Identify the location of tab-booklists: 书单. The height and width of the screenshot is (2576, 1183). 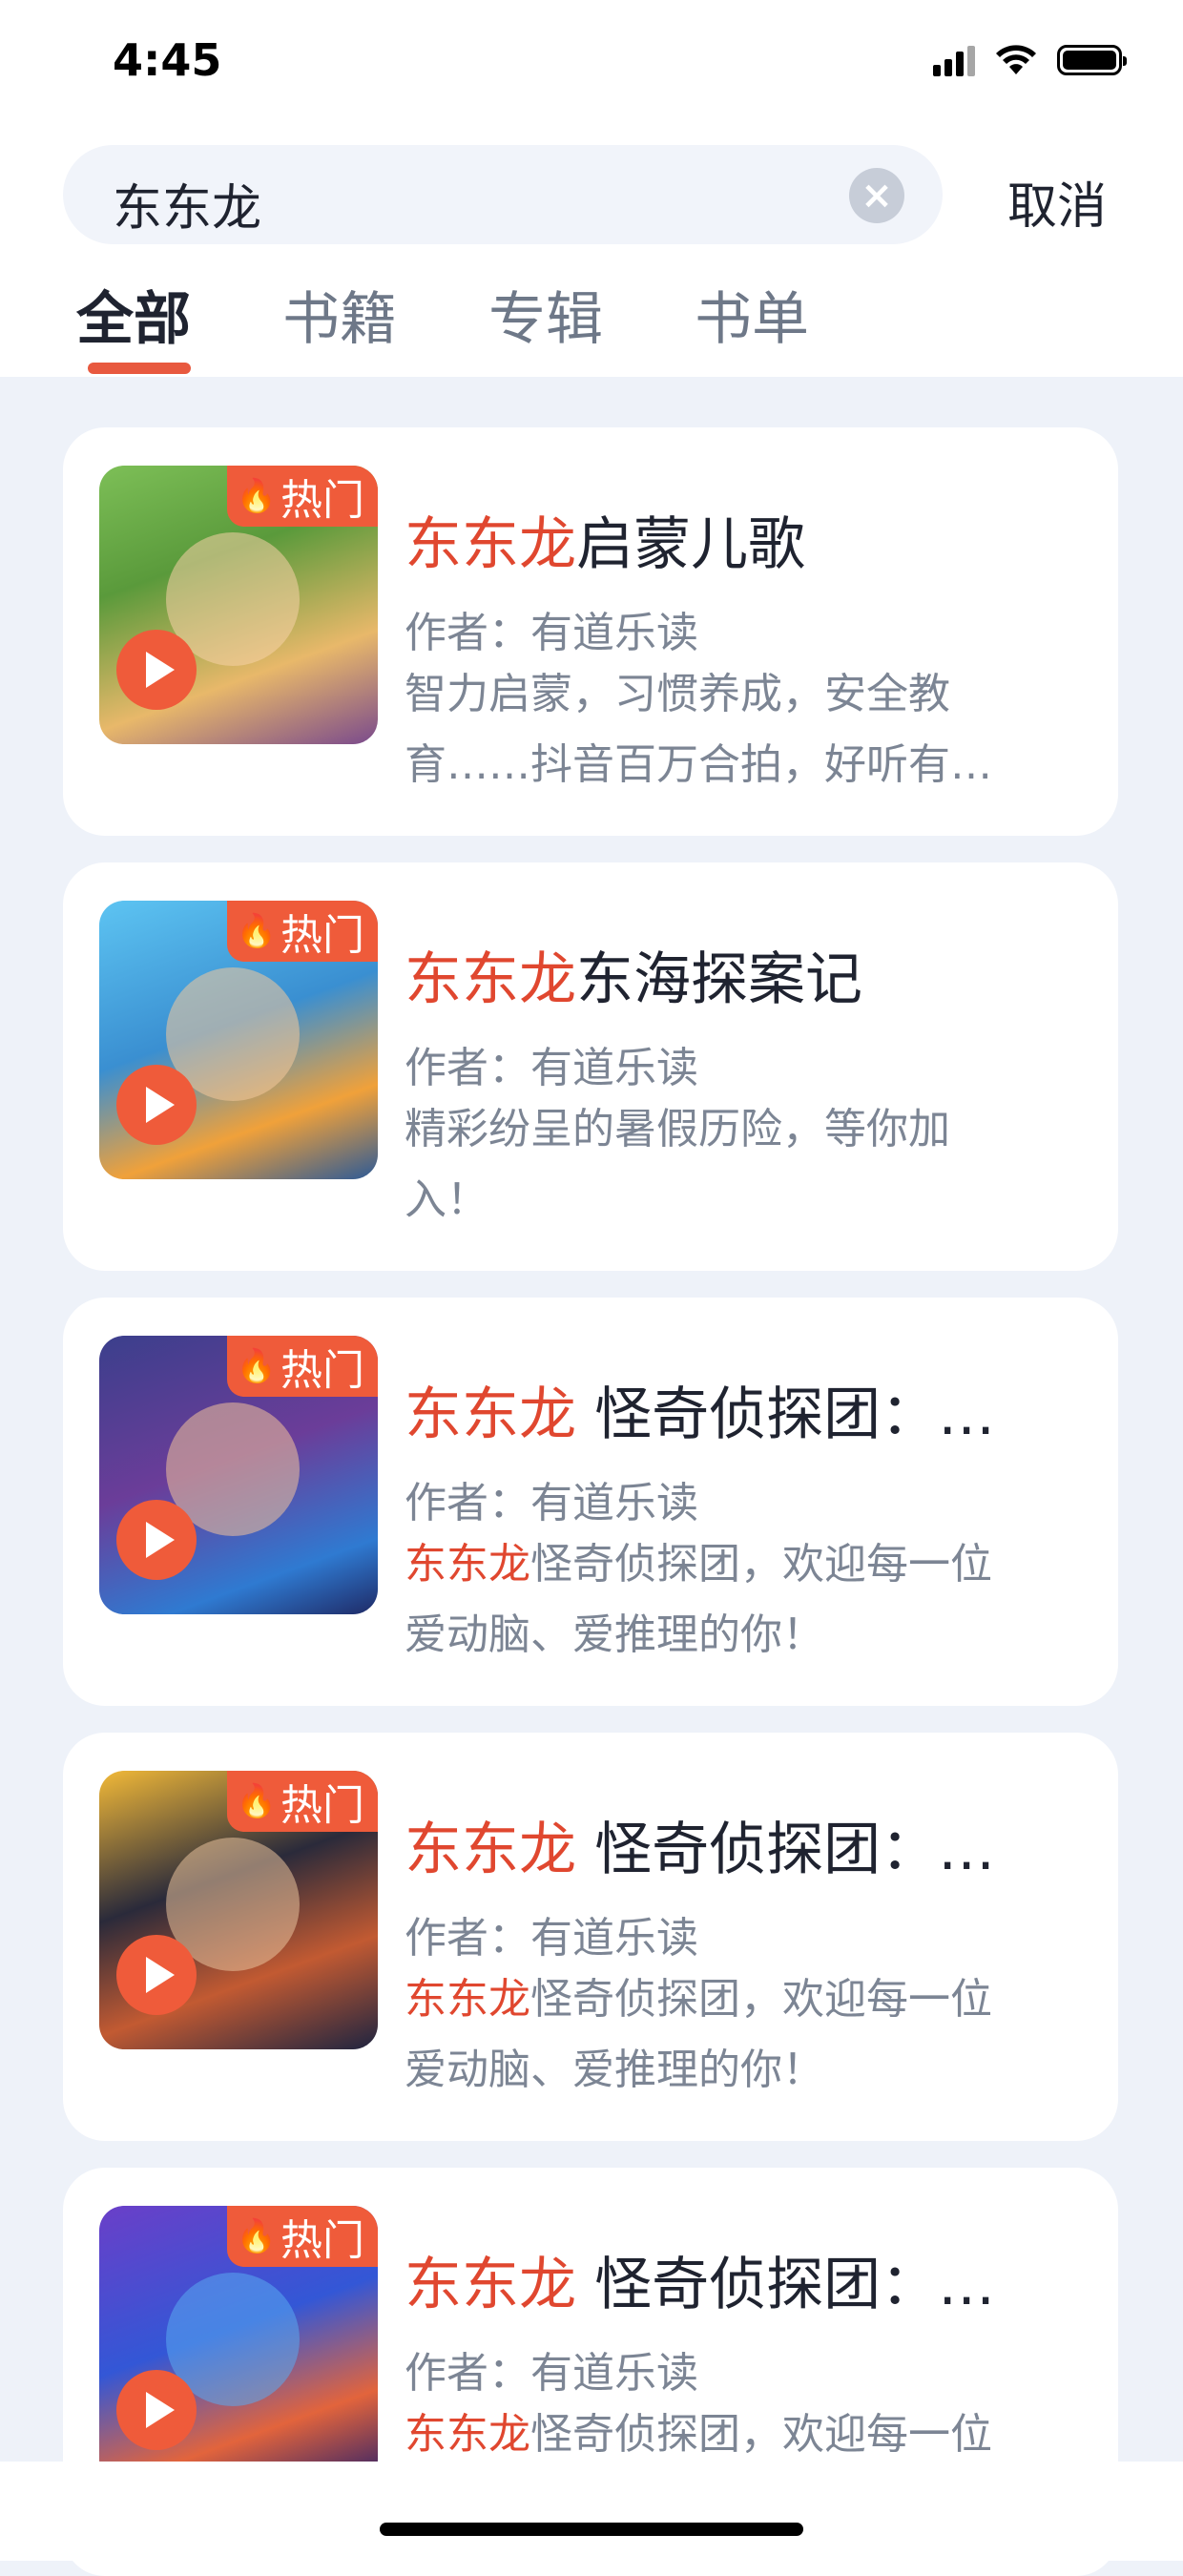
(752, 314).